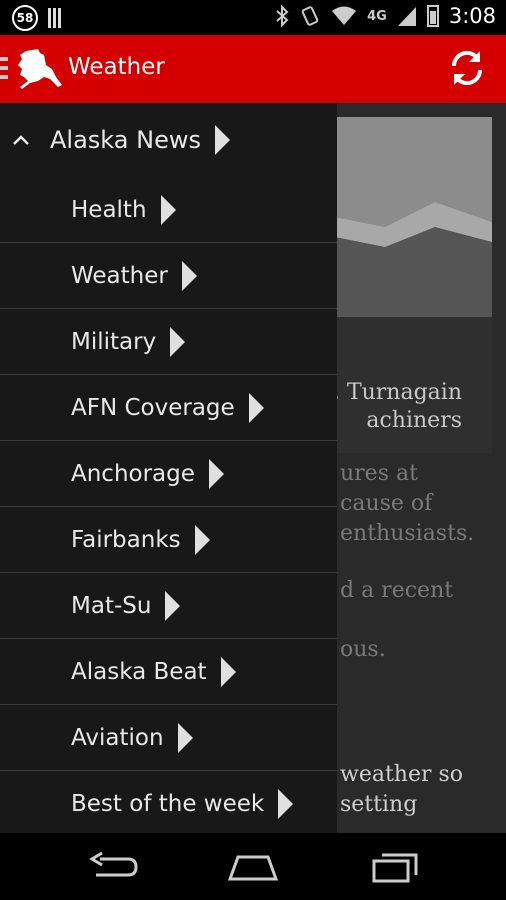 The image size is (506, 900). I want to click on drawer-item-label: Fairbanks, so click(126, 539).